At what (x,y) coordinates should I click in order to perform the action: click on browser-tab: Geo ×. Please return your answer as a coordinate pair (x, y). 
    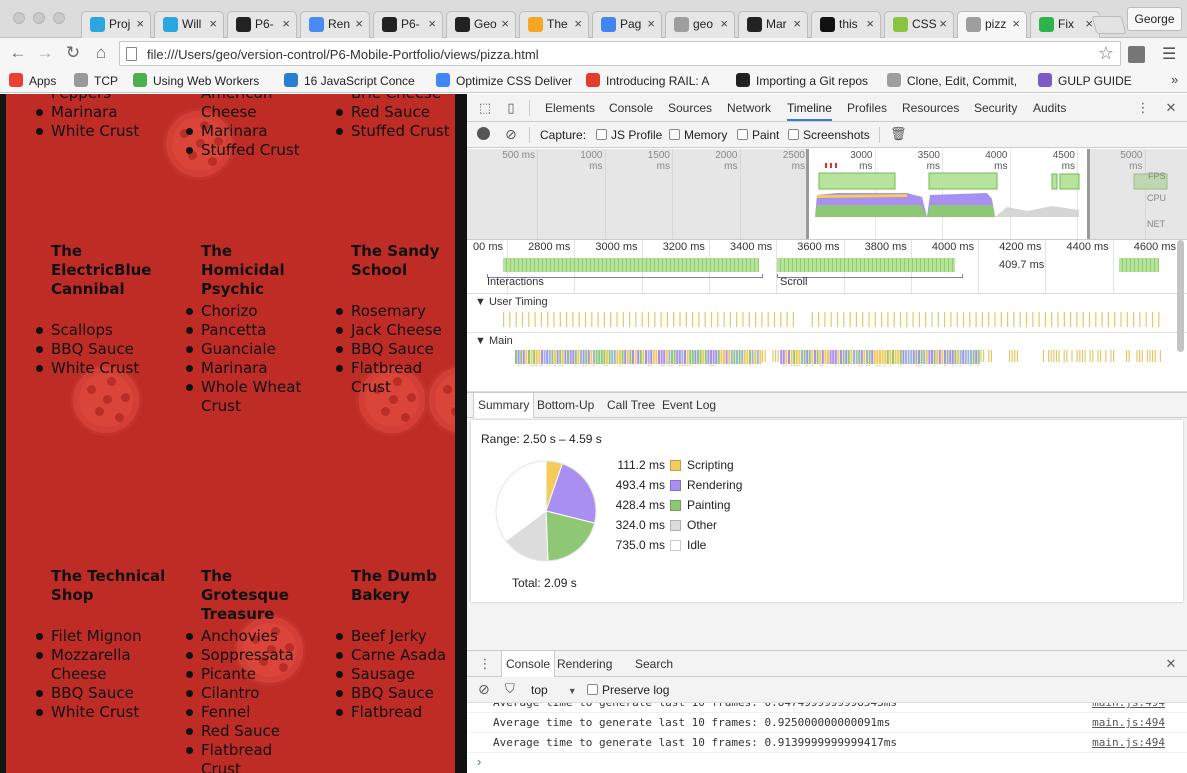
    Looking at the image, I should click on (481, 24).